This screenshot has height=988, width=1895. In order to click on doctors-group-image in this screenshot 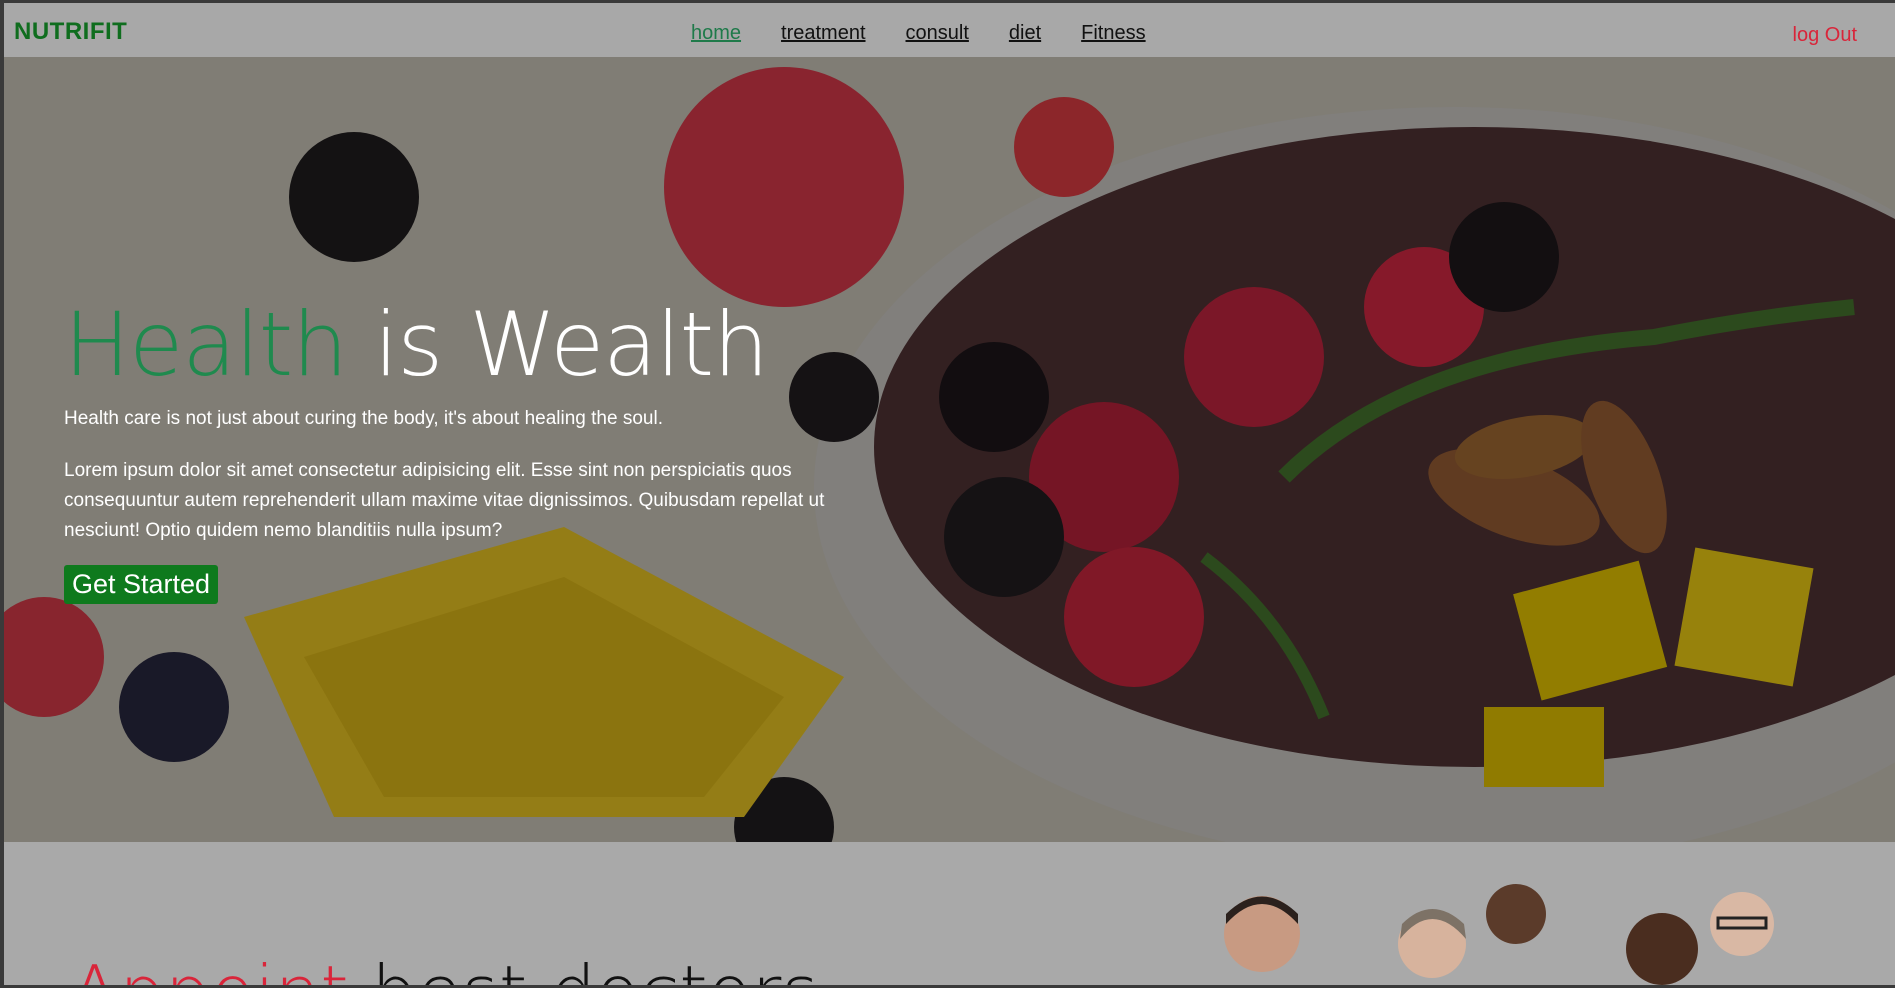, I will do `click(1499, 934)`.